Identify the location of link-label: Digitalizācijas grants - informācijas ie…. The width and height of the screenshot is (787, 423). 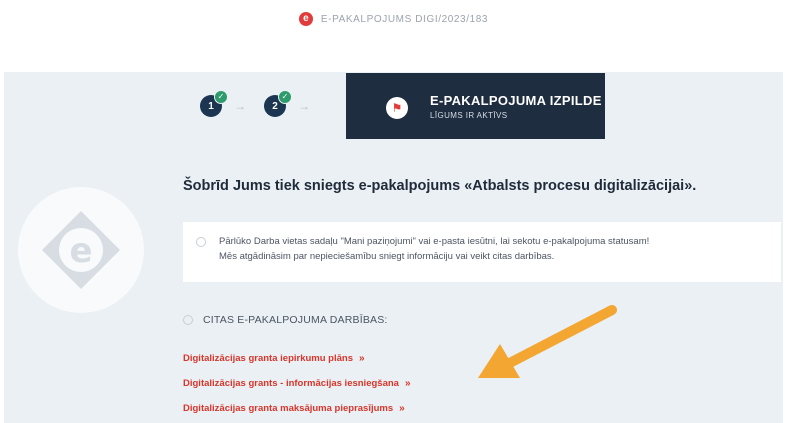
(291, 383).